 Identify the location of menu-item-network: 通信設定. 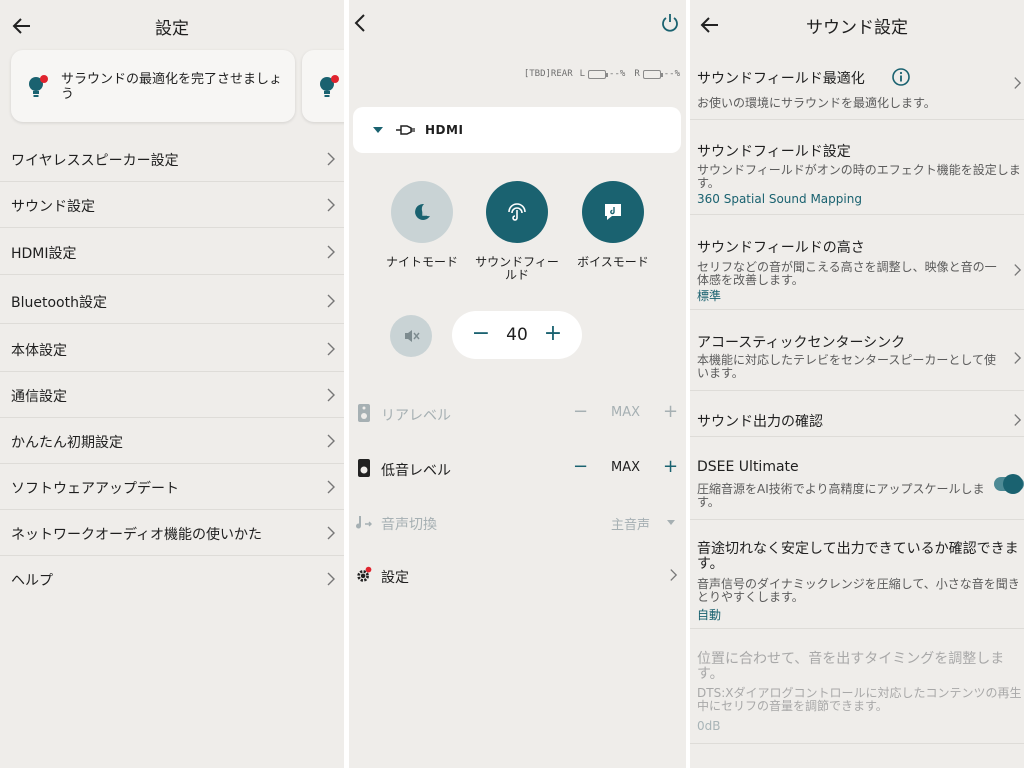
(172, 395).